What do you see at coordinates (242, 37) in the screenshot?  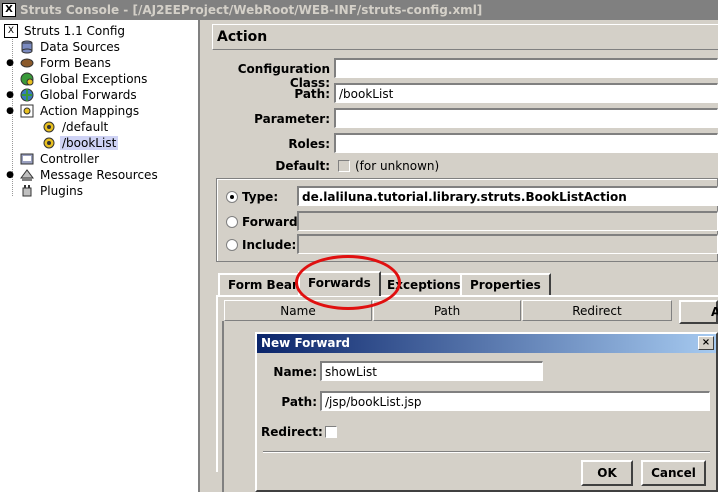 I see `section-title: Action` at bounding box center [242, 37].